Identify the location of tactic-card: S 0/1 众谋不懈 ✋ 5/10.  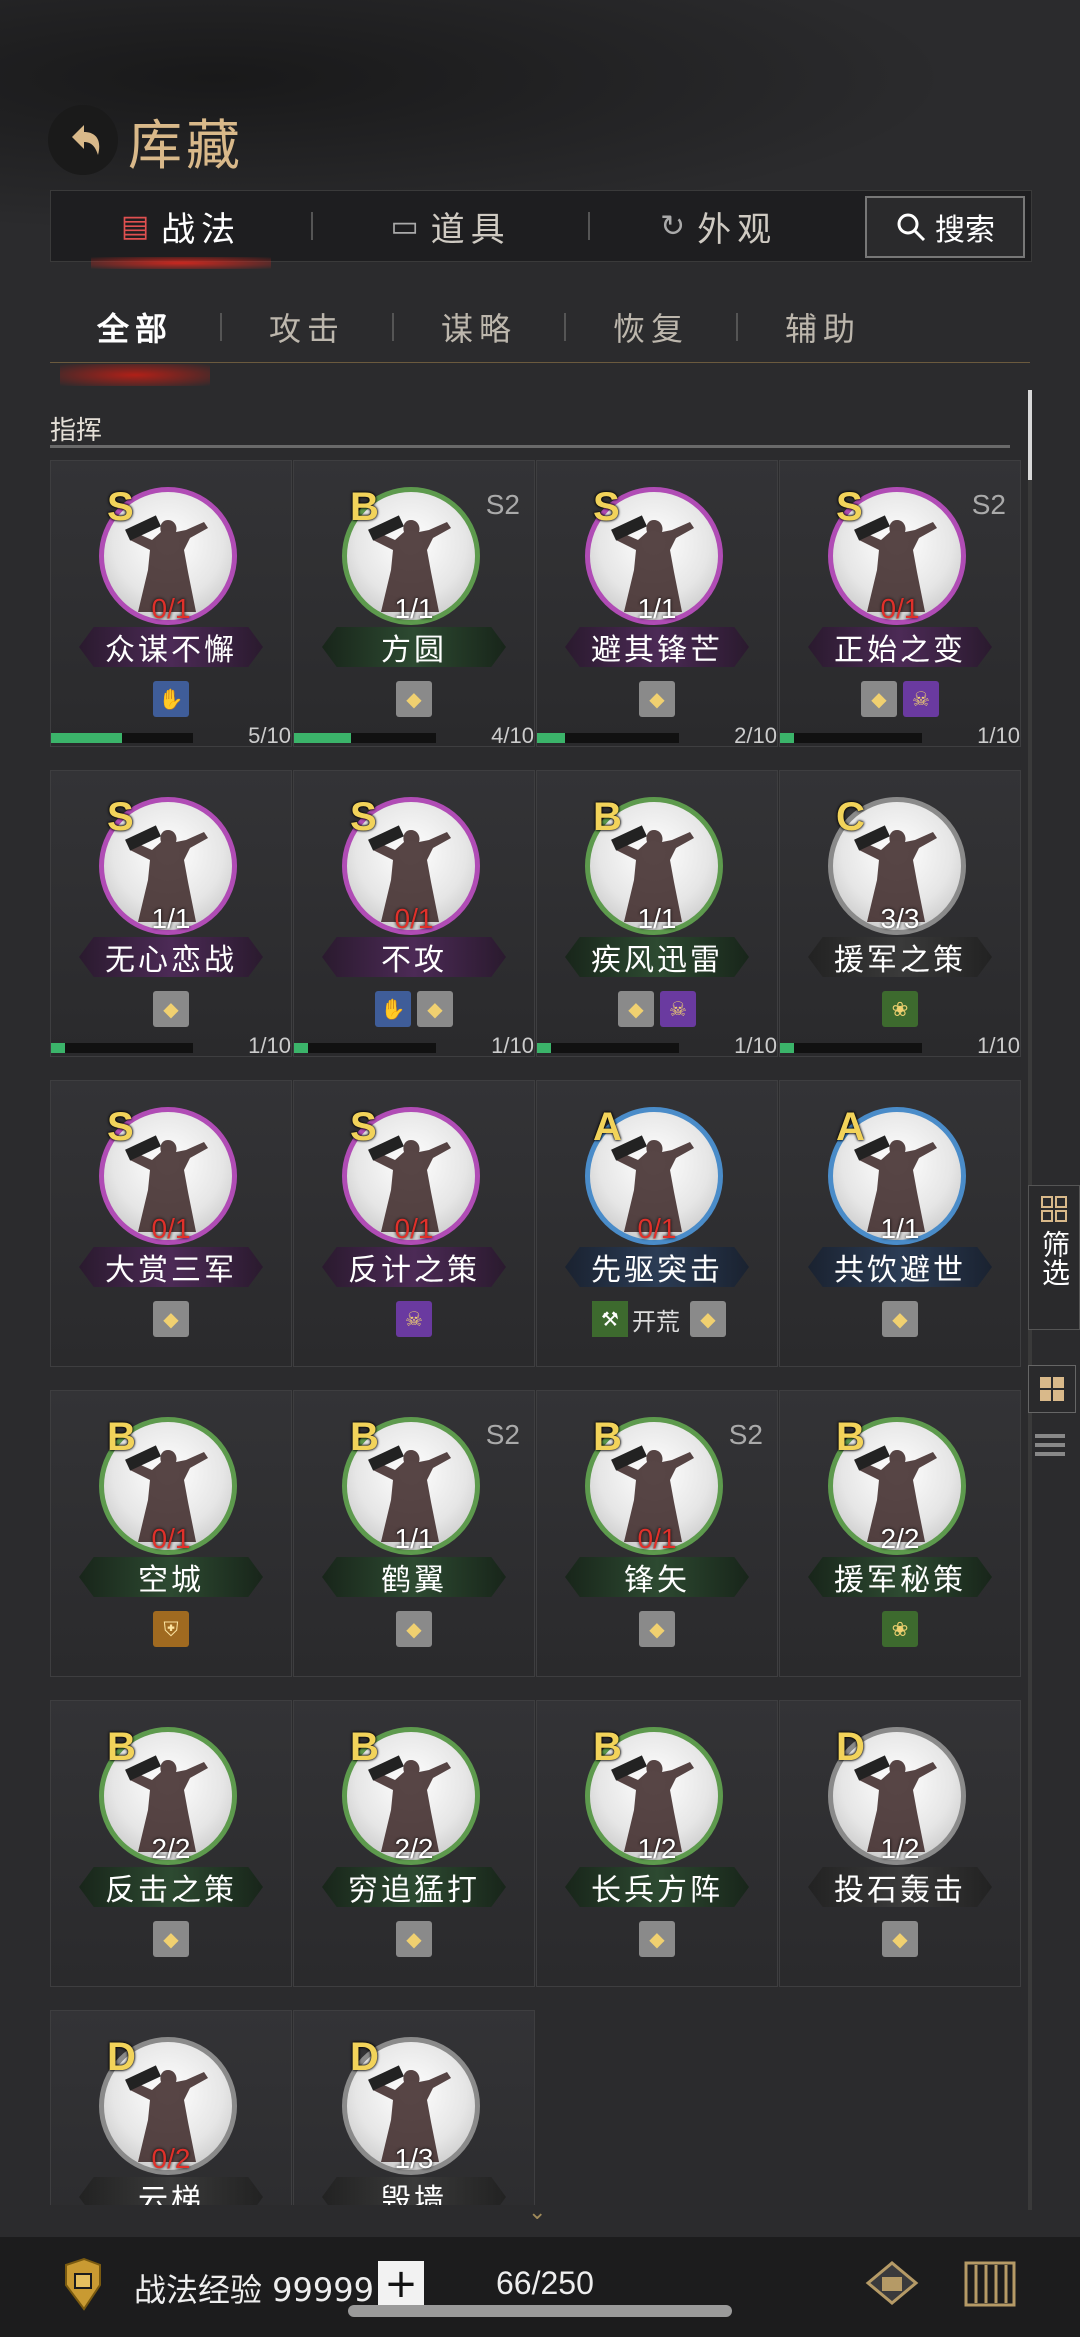
(171, 604).